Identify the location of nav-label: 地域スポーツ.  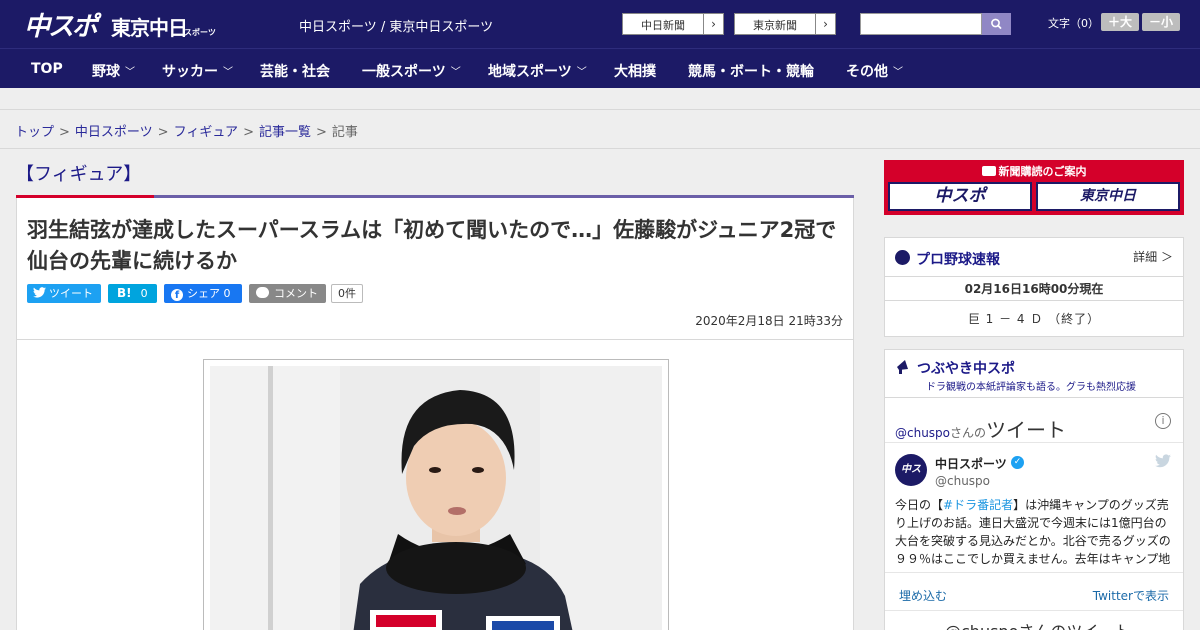
(530, 72).